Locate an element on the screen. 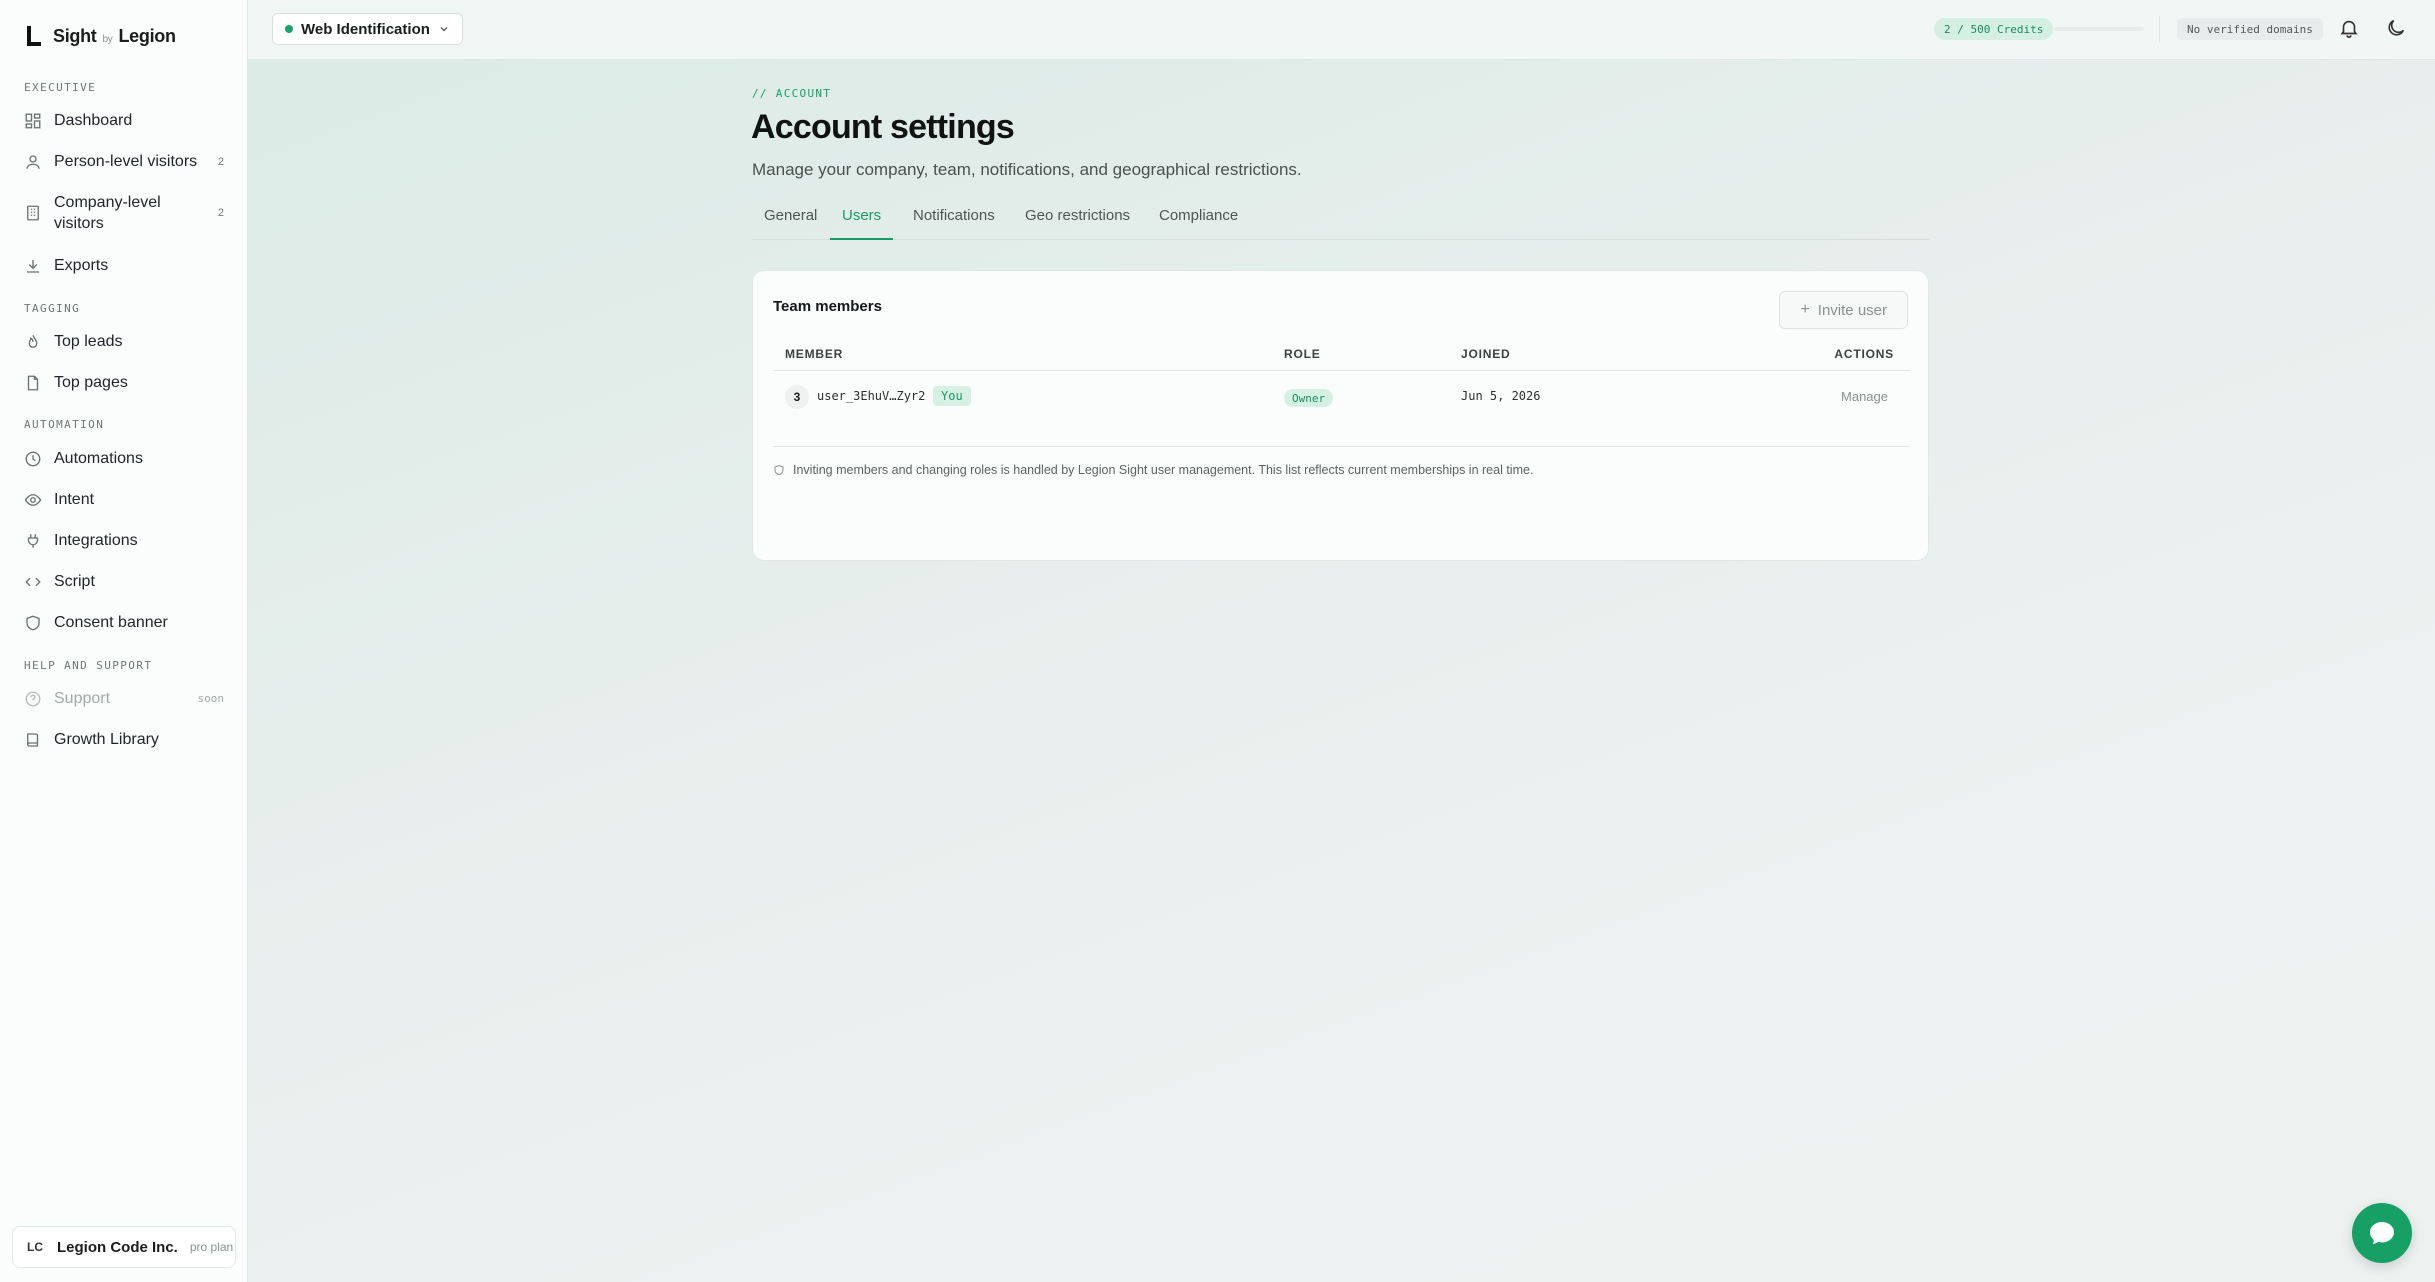 Image resolution: width=2435 pixels, height=1282 pixels. building-icon is located at coordinates (33, 213).